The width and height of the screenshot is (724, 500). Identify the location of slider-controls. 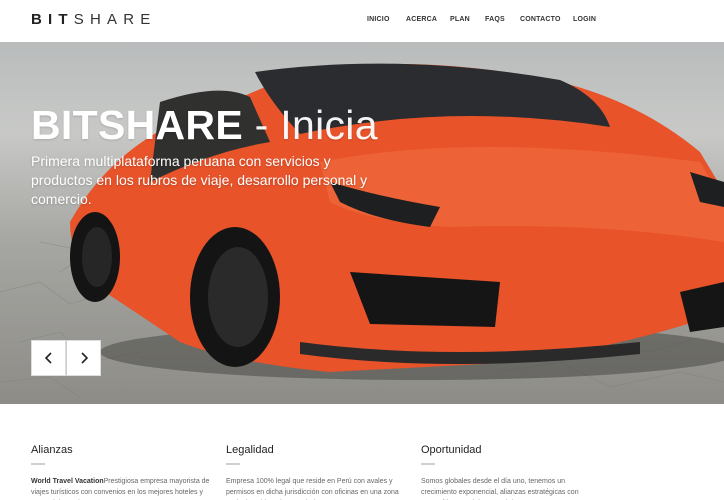
(66, 358).